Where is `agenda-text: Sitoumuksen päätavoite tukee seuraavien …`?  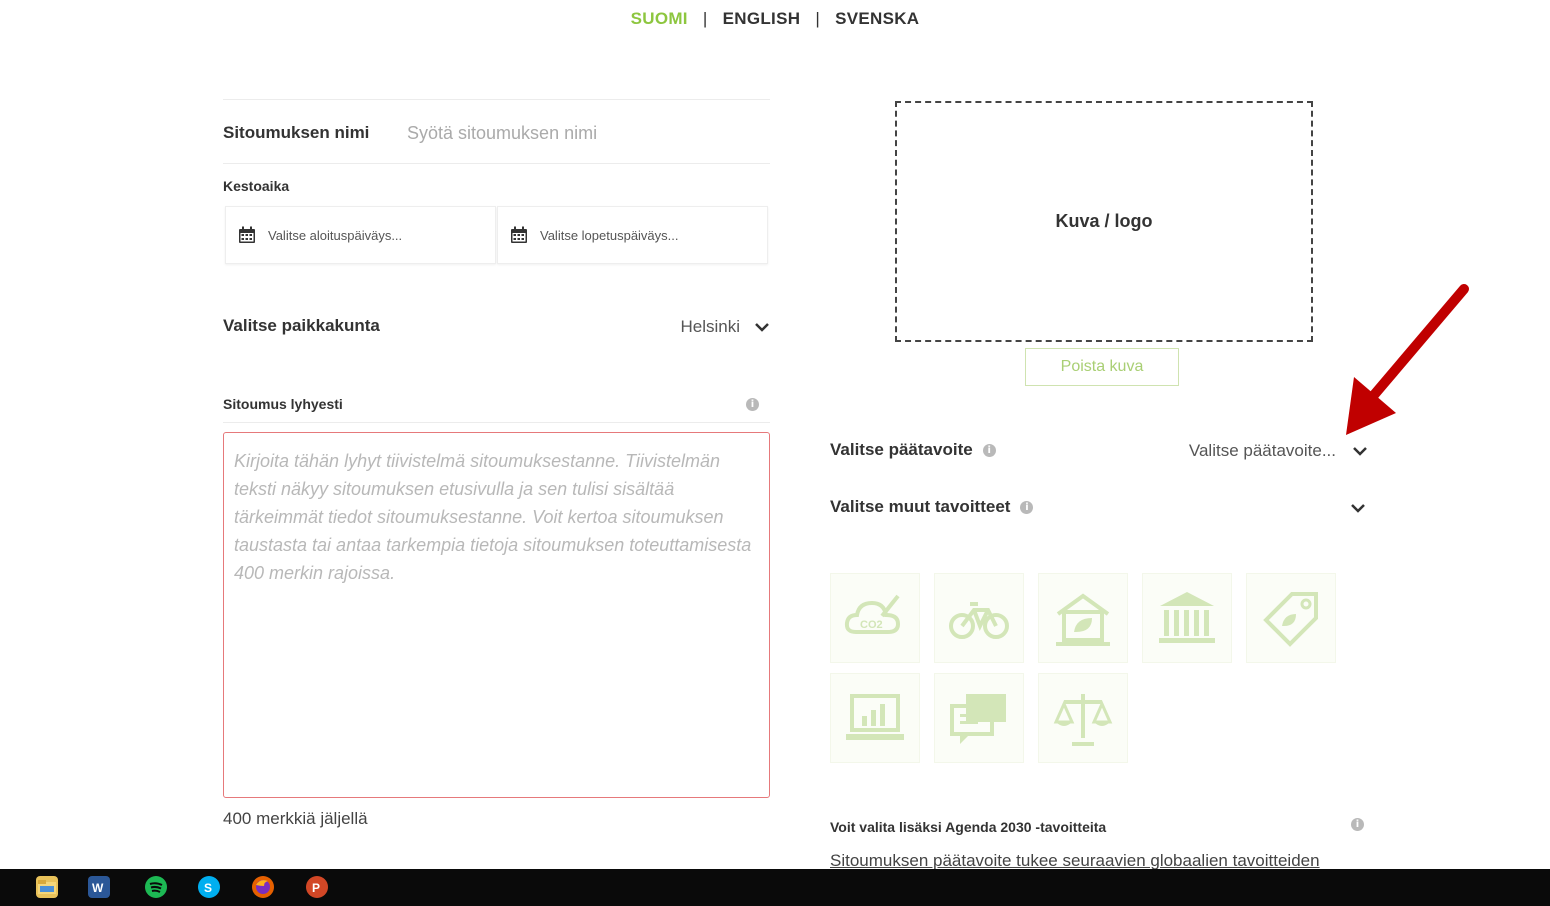 agenda-text: Sitoumuksen päätavoite tukee seuraavien … is located at coordinates (1075, 860).